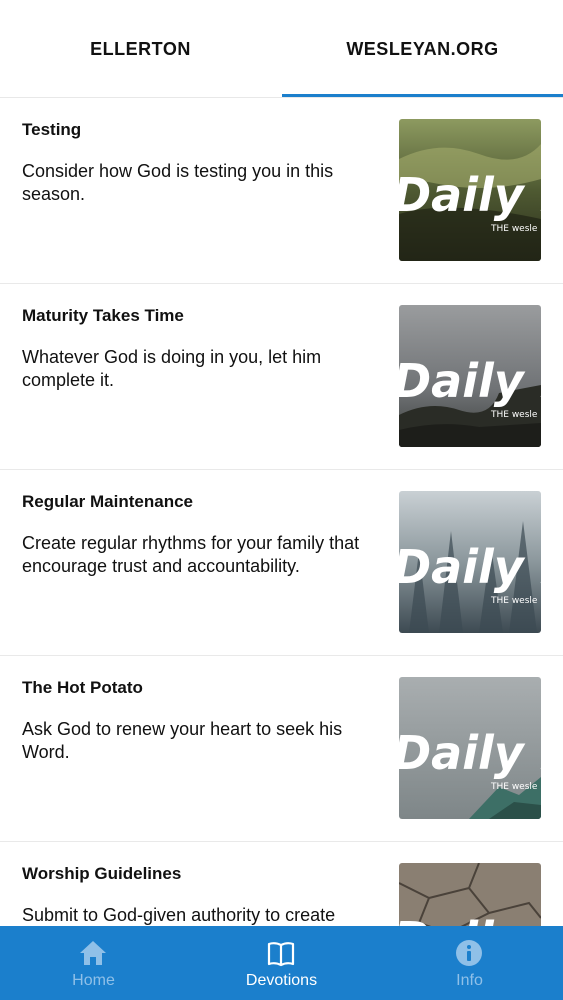 The image size is (563, 1000). I want to click on book-icon, so click(281, 954).